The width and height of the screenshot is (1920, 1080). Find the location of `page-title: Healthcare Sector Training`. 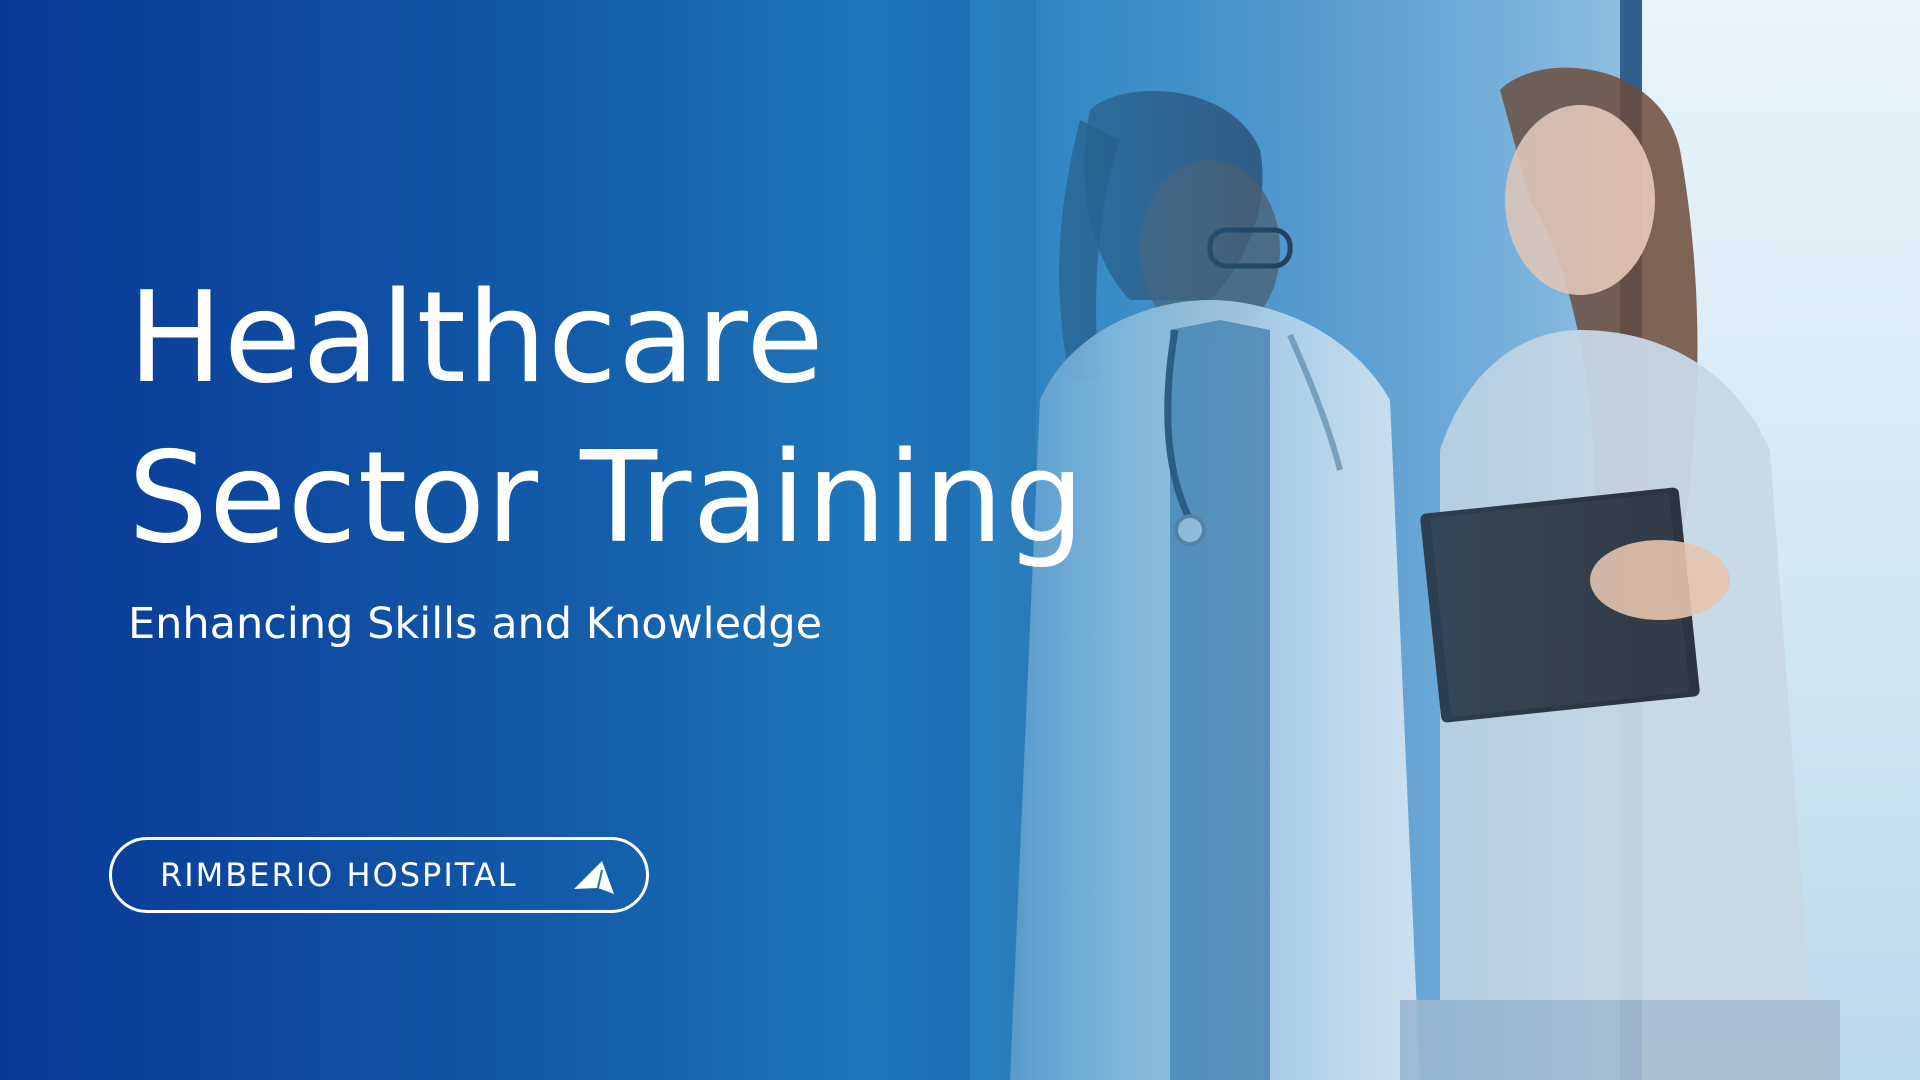

page-title: Healthcare Sector Training is located at coordinates (606, 418).